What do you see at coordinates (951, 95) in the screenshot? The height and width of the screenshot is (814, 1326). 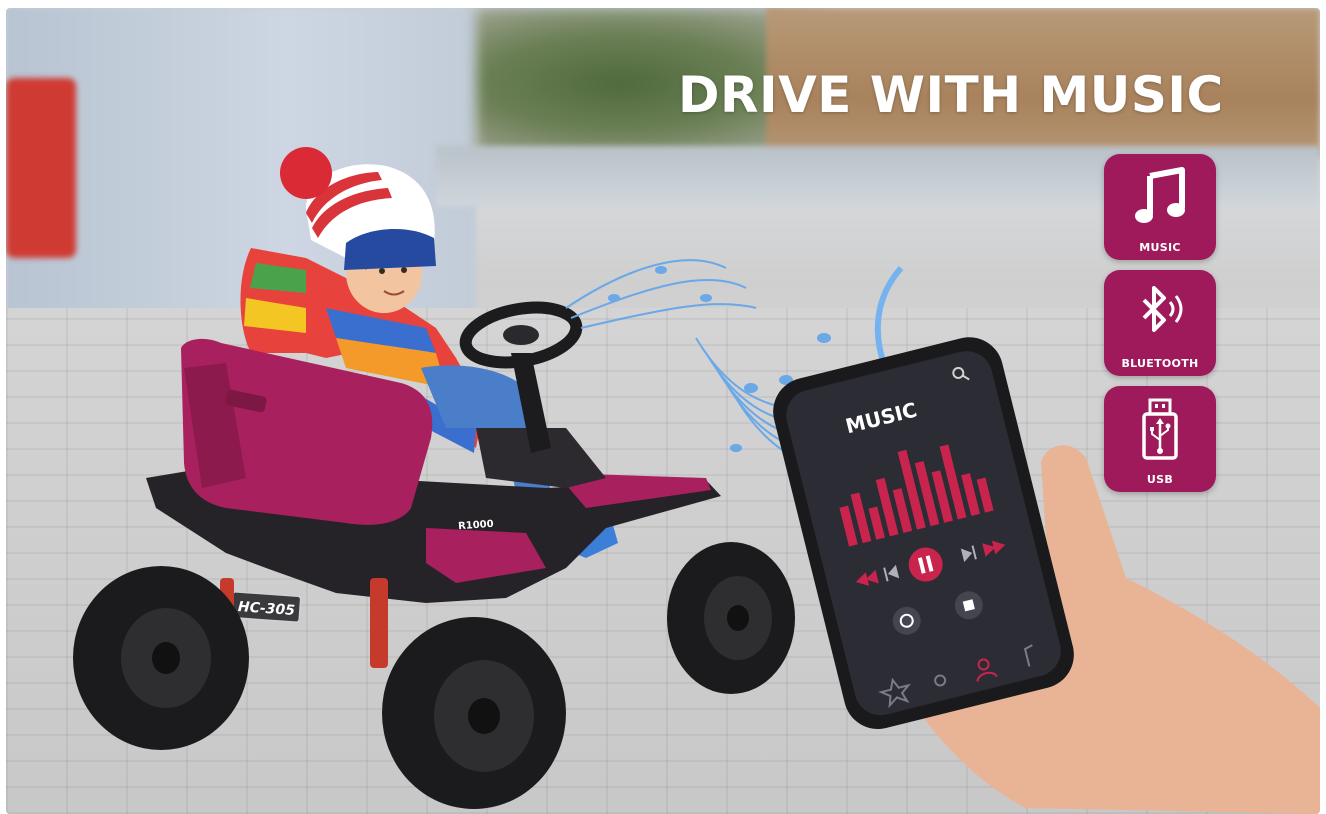 I see `headline: DRIVE WITH MUSIC` at bounding box center [951, 95].